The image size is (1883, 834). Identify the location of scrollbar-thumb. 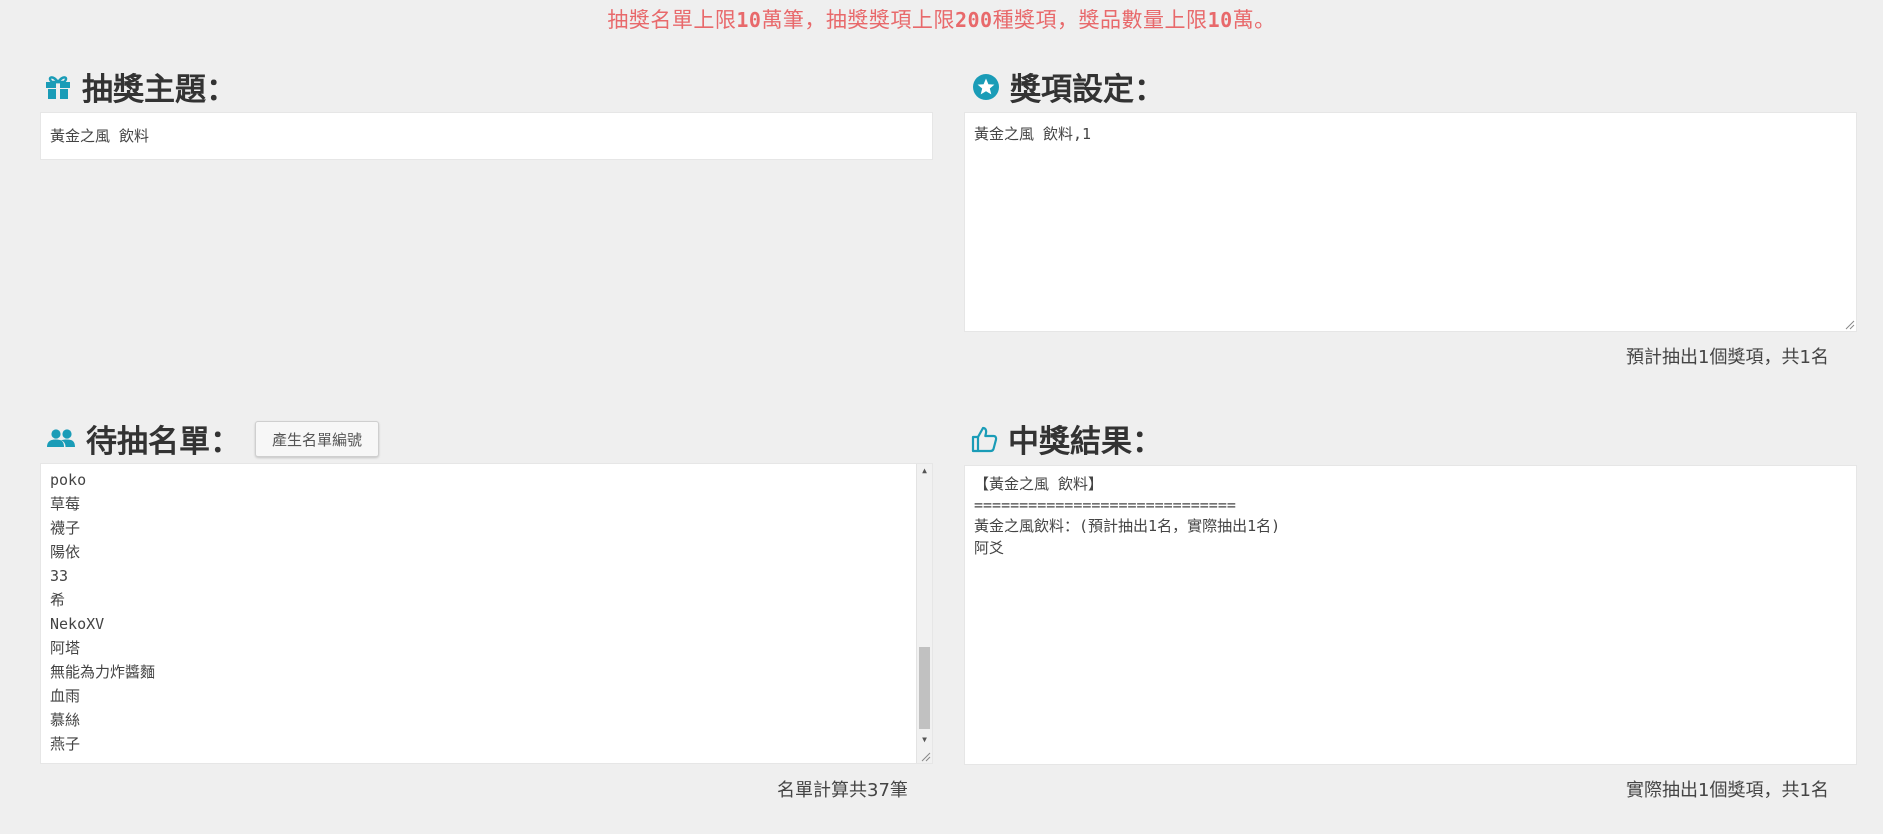
(924, 688).